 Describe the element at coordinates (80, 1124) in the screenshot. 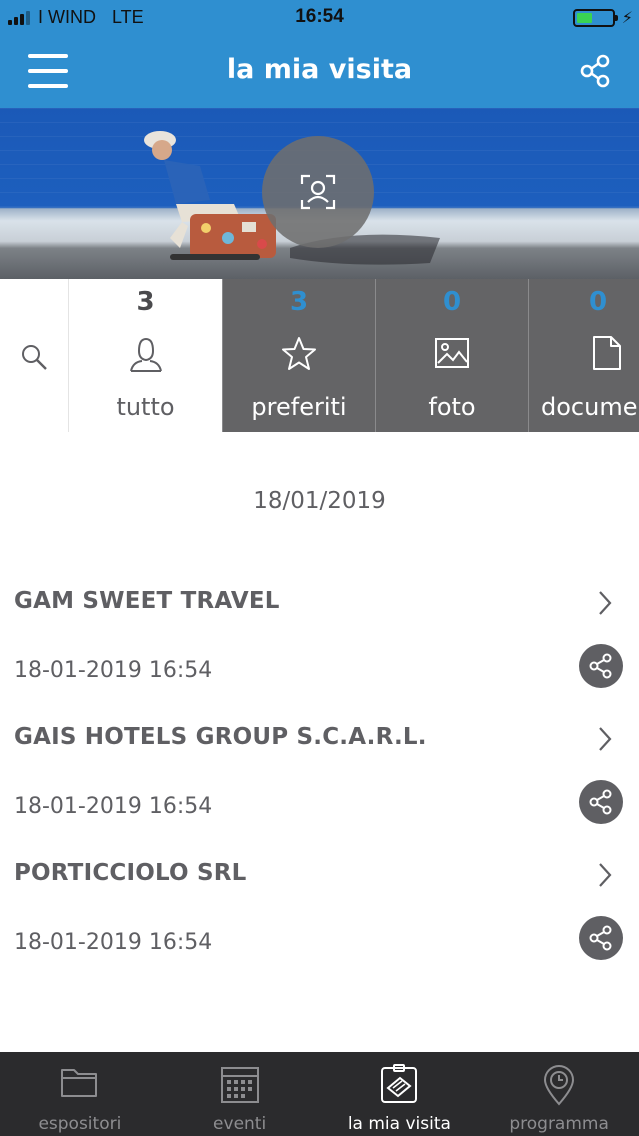

I see `nav-label: espositori` at that location.